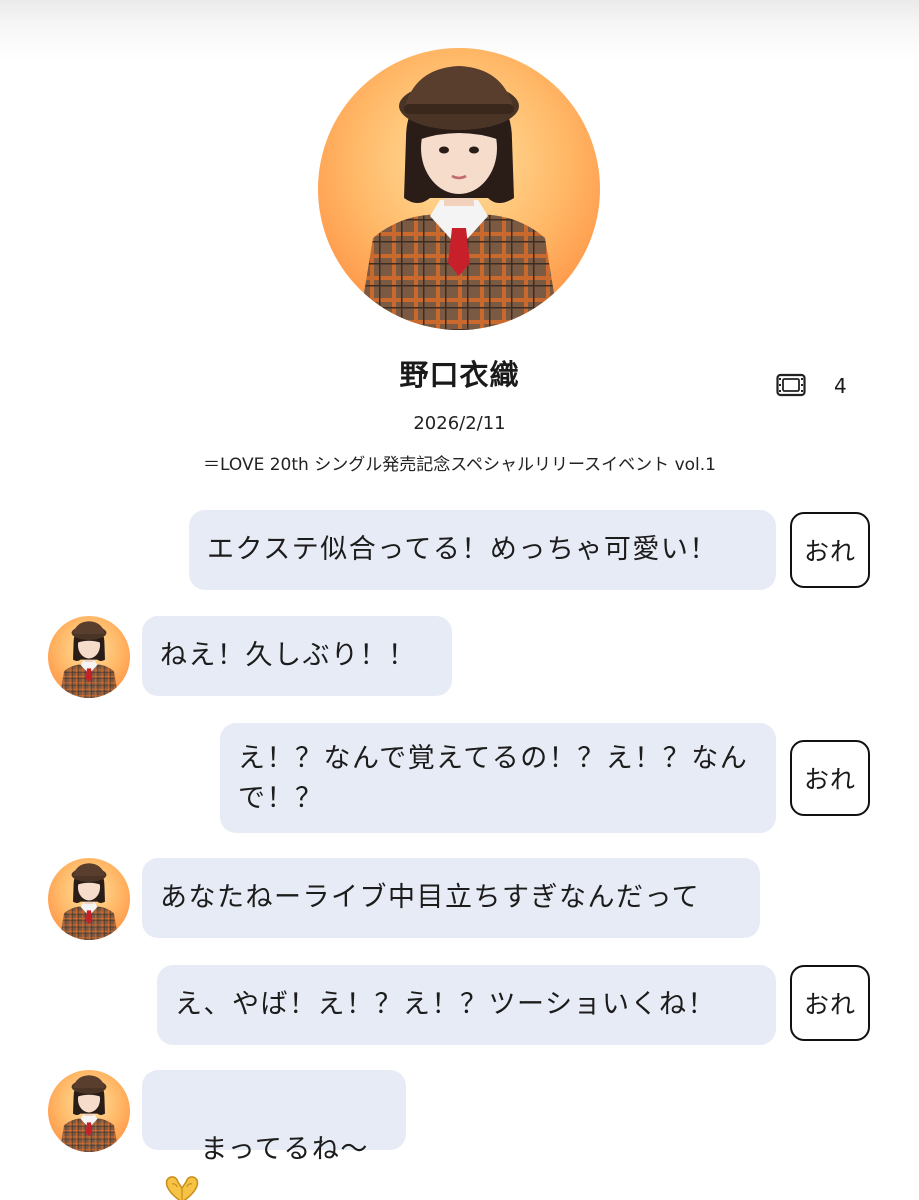 The width and height of the screenshot is (919, 1200). I want to click on message-bubble-self: え、やば！え！？え！？ツーショいくね！, so click(466, 1005).